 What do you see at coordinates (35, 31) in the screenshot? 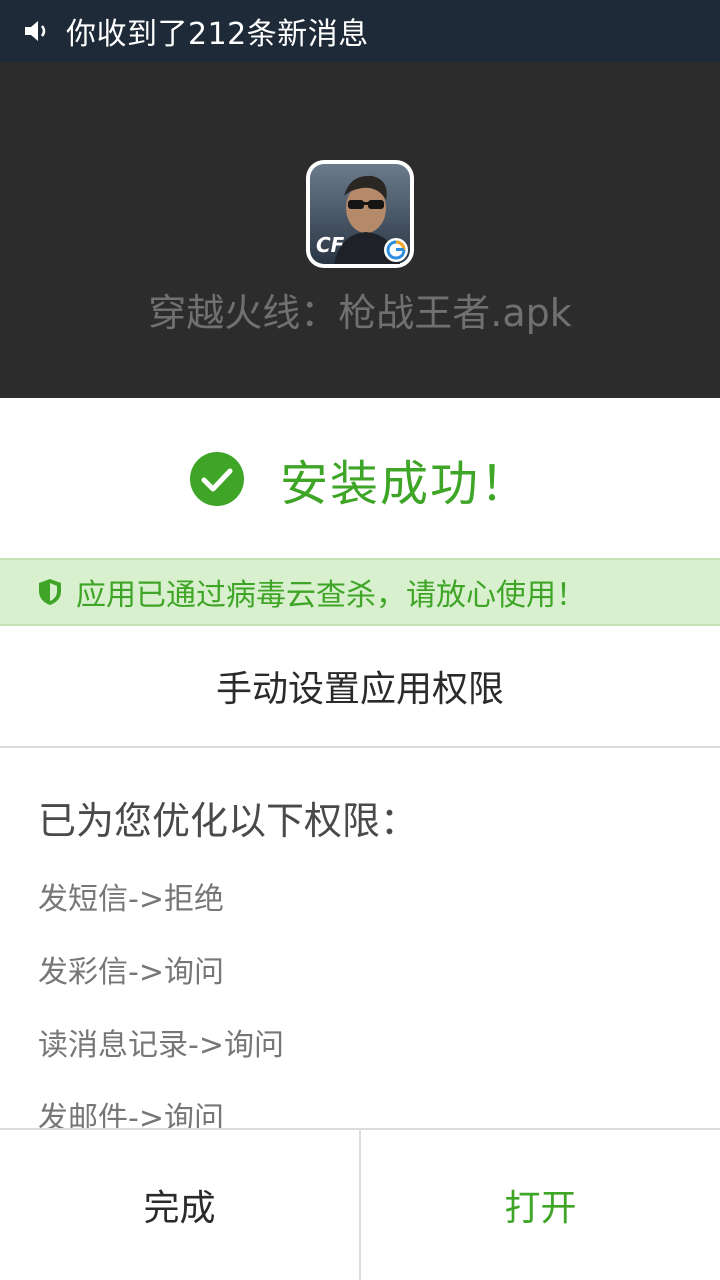
I see `speaker-icon` at bounding box center [35, 31].